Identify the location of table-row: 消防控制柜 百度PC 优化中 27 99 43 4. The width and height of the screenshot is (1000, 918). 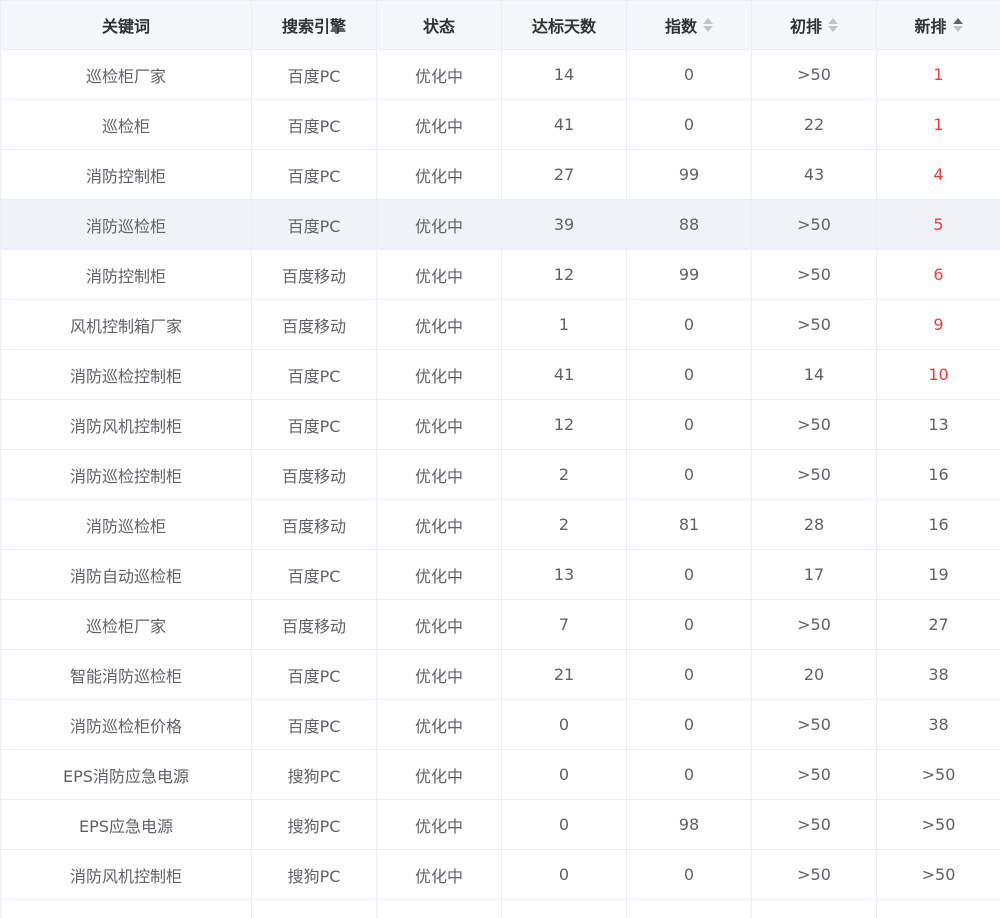
(500, 174).